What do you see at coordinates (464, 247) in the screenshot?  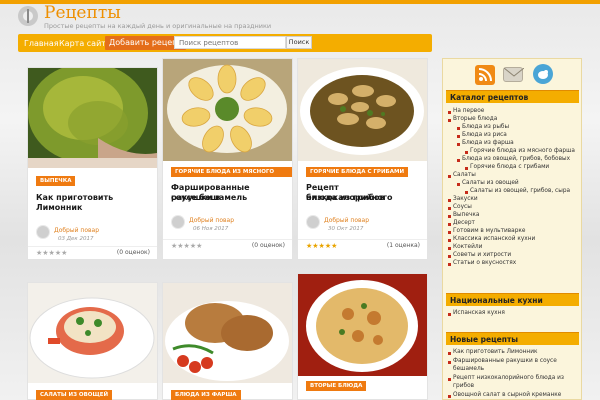 I see `catalog-item: Коктейли` at bounding box center [464, 247].